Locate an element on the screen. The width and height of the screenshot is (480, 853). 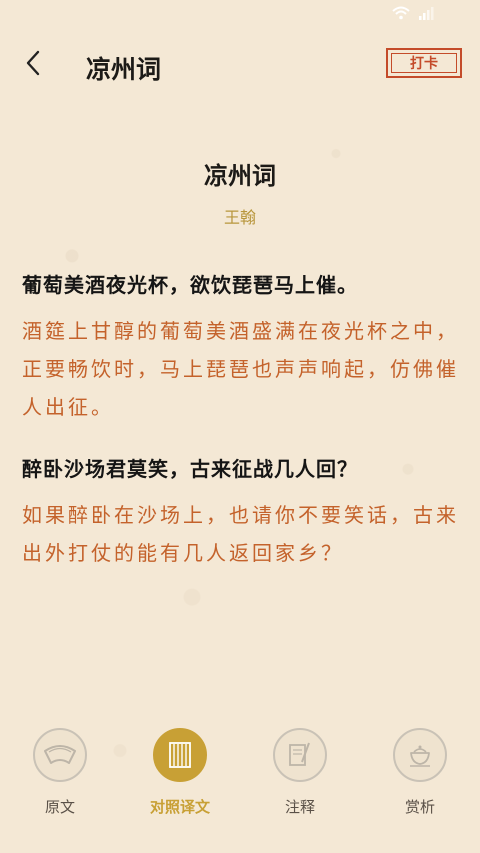
brush-paper-icon is located at coordinates (299, 754).